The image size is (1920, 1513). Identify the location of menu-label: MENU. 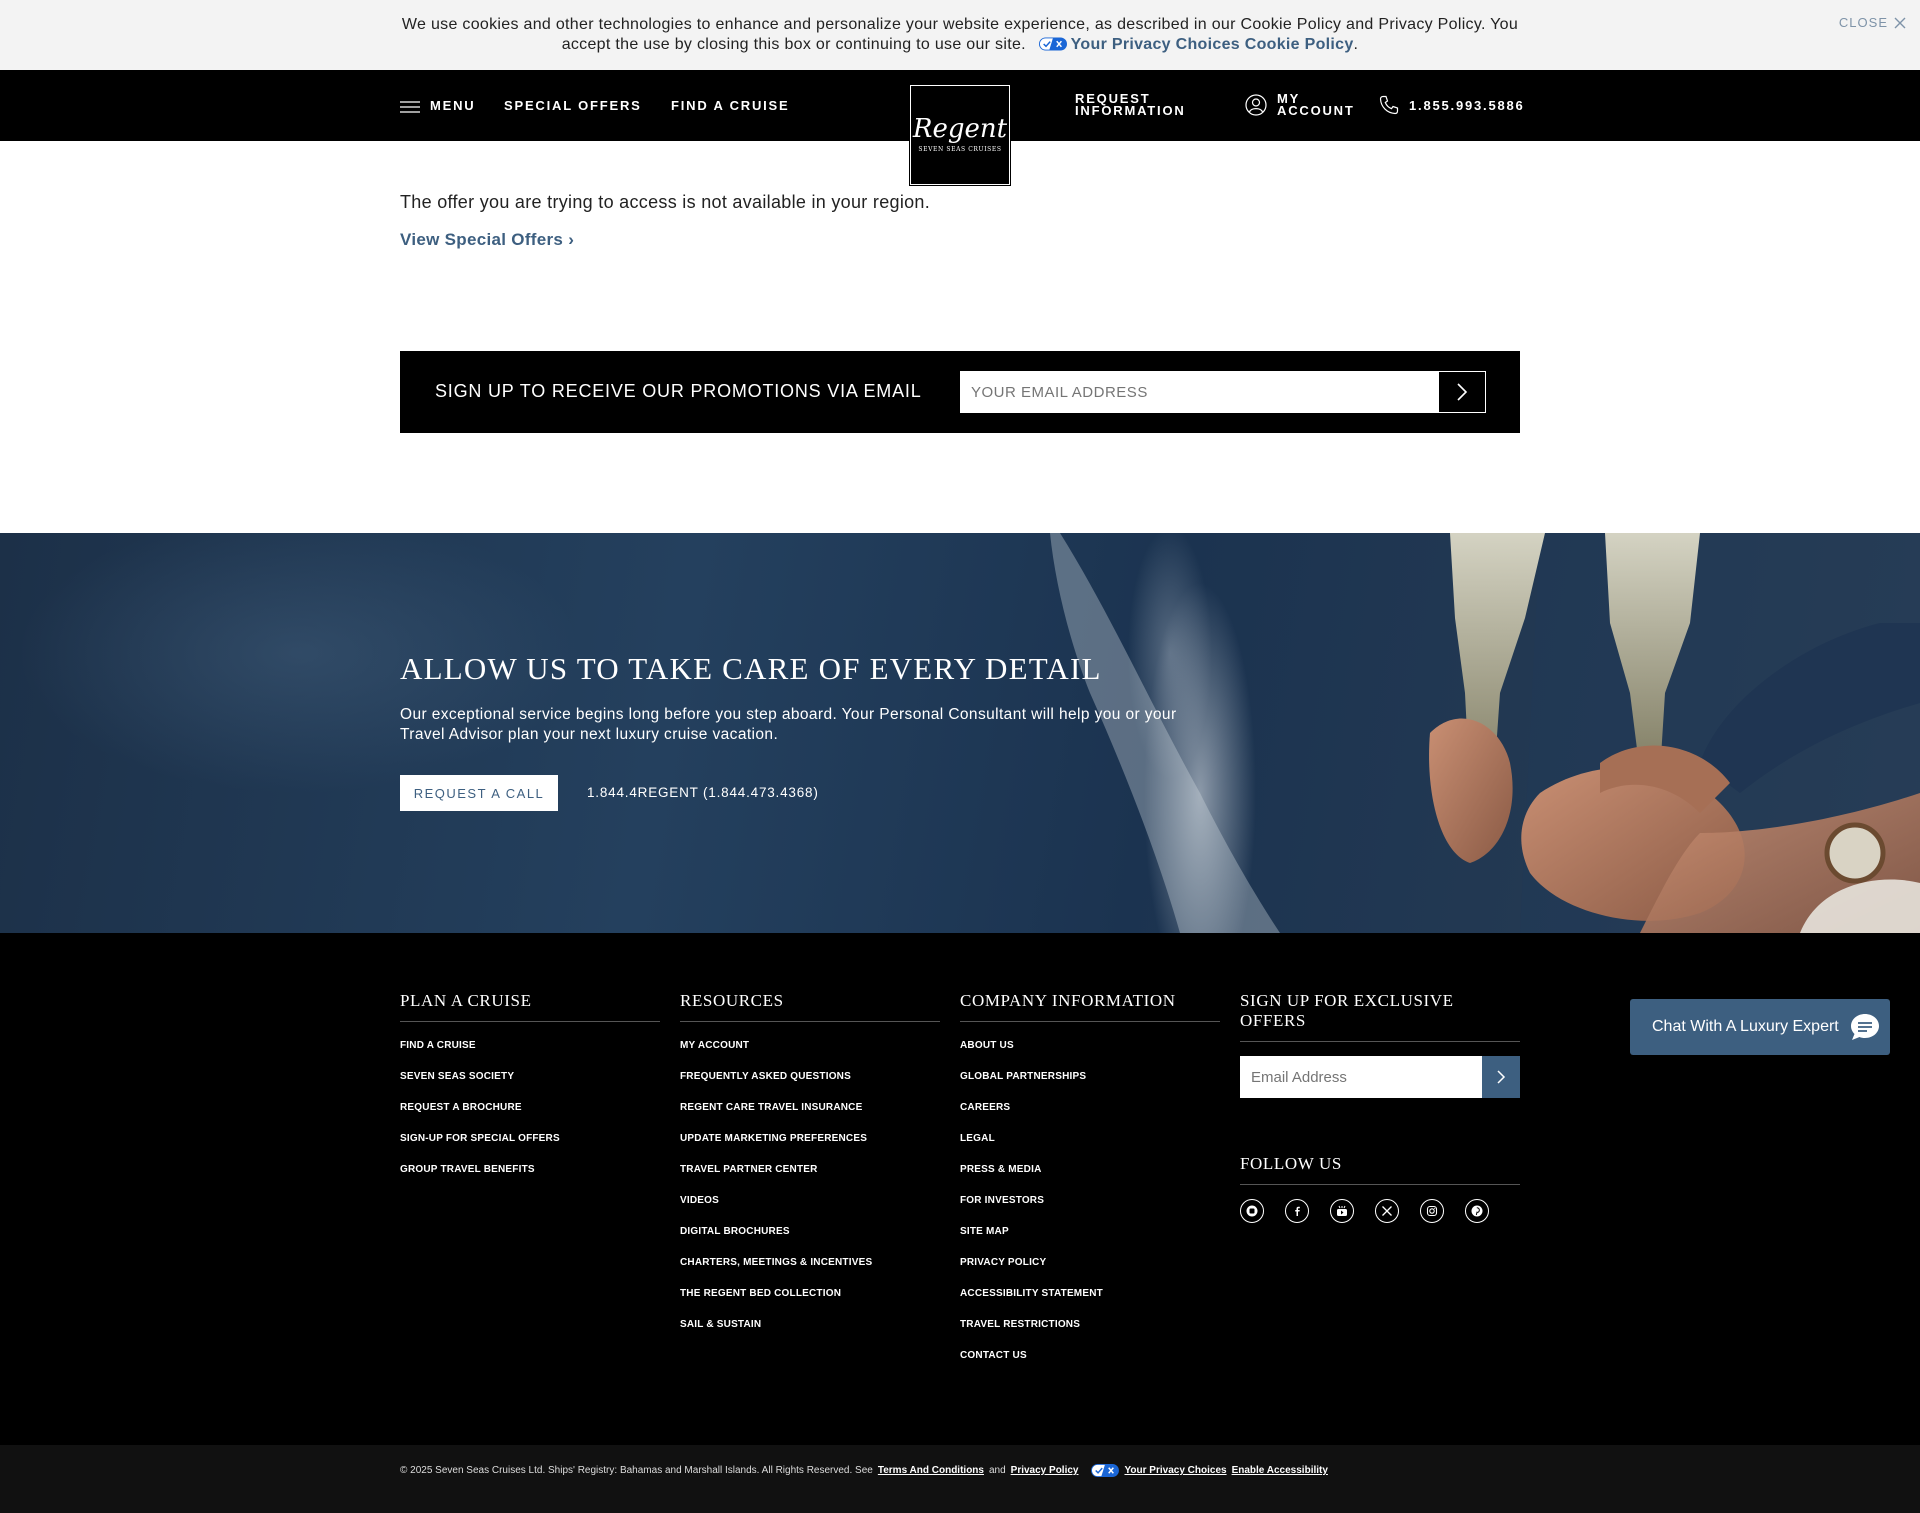
(453, 105).